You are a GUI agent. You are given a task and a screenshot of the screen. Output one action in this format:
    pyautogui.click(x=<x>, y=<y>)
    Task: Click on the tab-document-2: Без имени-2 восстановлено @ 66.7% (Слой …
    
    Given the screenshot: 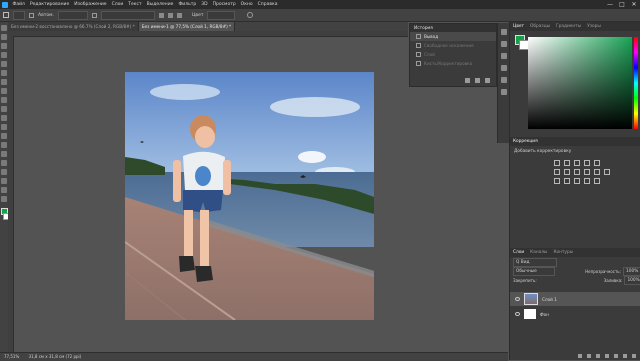 What is the action you would take?
    pyautogui.click(x=73, y=26)
    